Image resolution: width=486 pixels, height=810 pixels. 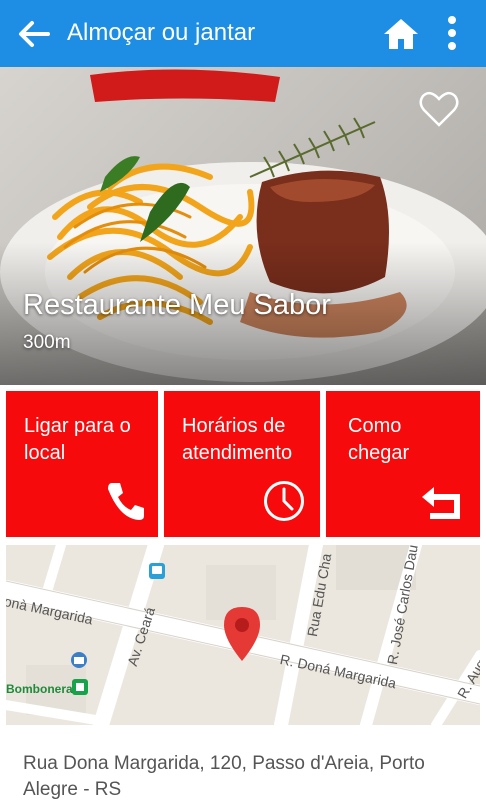 What do you see at coordinates (441, 503) in the screenshot?
I see `return-arrow-icon` at bounding box center [441, 503].